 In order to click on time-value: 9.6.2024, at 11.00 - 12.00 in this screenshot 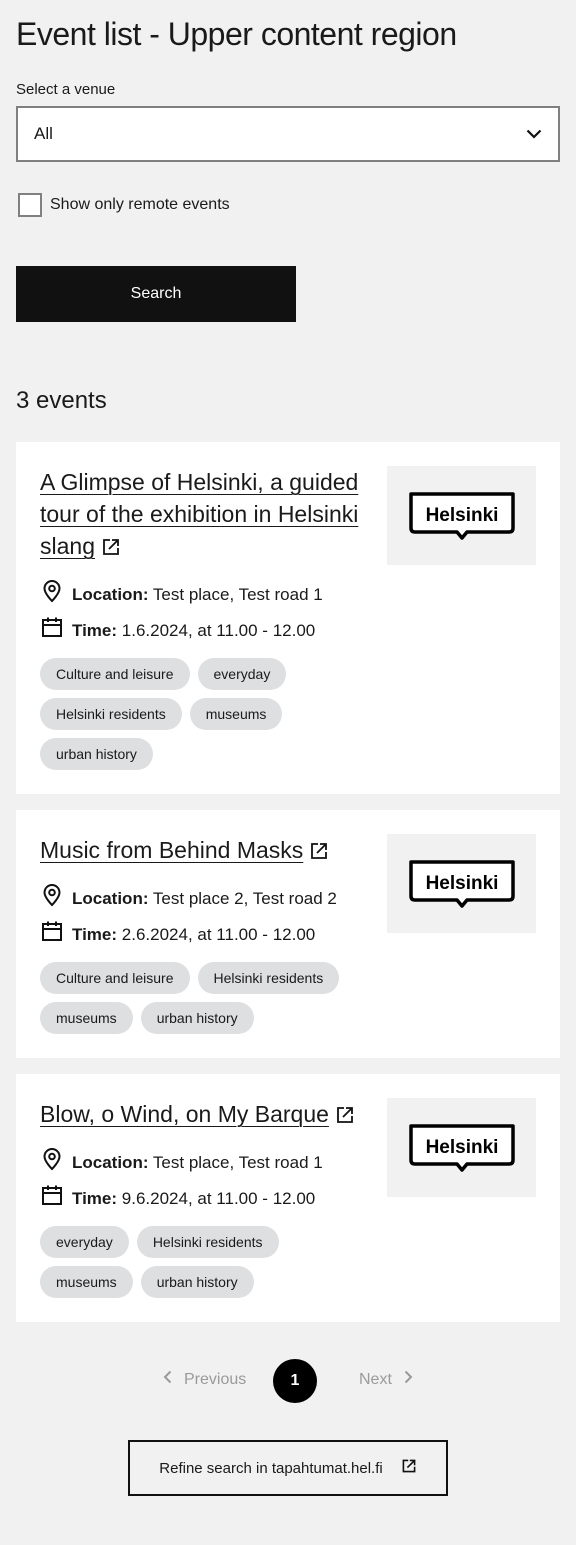, I will do `click(218, 1198)`.